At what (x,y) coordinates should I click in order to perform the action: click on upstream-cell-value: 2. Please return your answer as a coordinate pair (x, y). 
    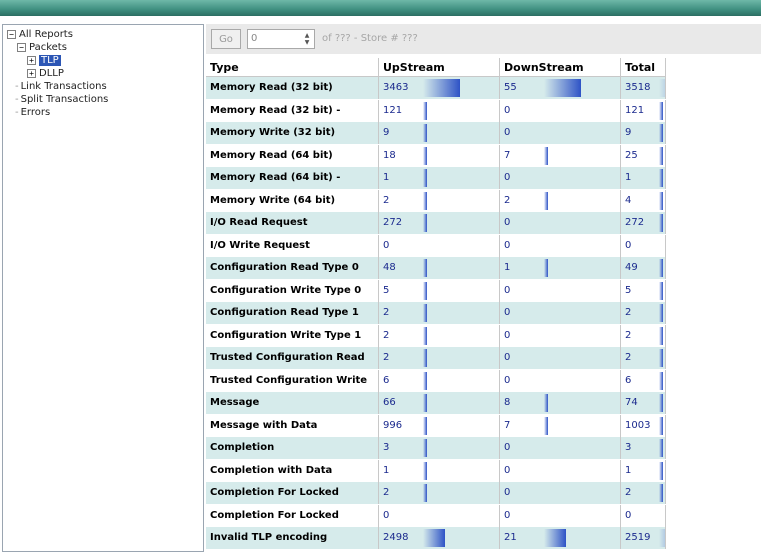
    Looking at the image, I should click on (386, 200).